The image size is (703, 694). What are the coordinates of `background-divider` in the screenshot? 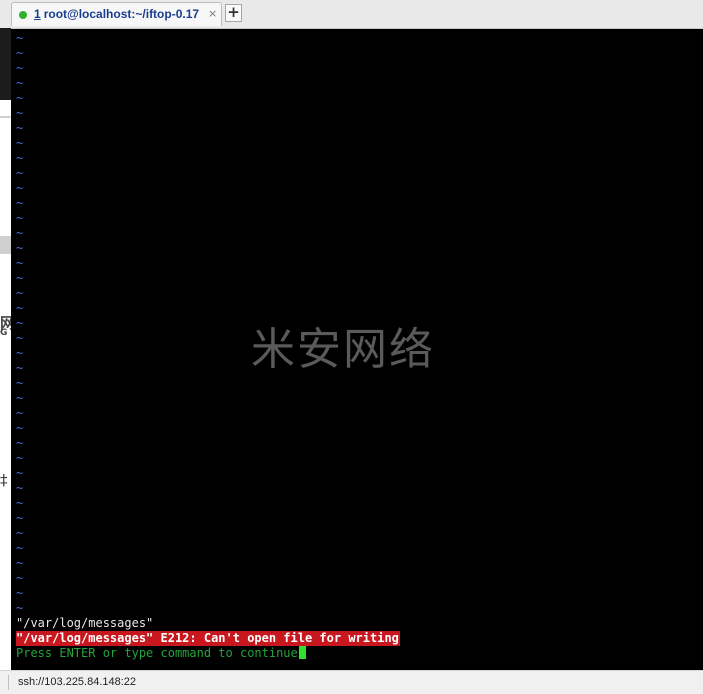 It's located at (5, 117).